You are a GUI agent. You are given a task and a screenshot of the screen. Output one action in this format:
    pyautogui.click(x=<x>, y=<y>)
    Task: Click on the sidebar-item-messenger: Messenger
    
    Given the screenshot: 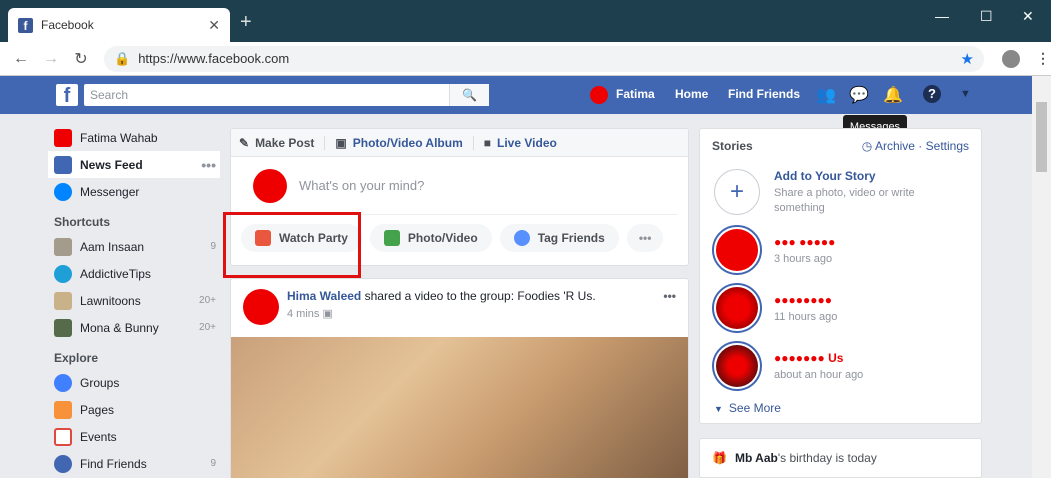 What is the action you would take?
    pyautogui.click(x=134, y=191)
    